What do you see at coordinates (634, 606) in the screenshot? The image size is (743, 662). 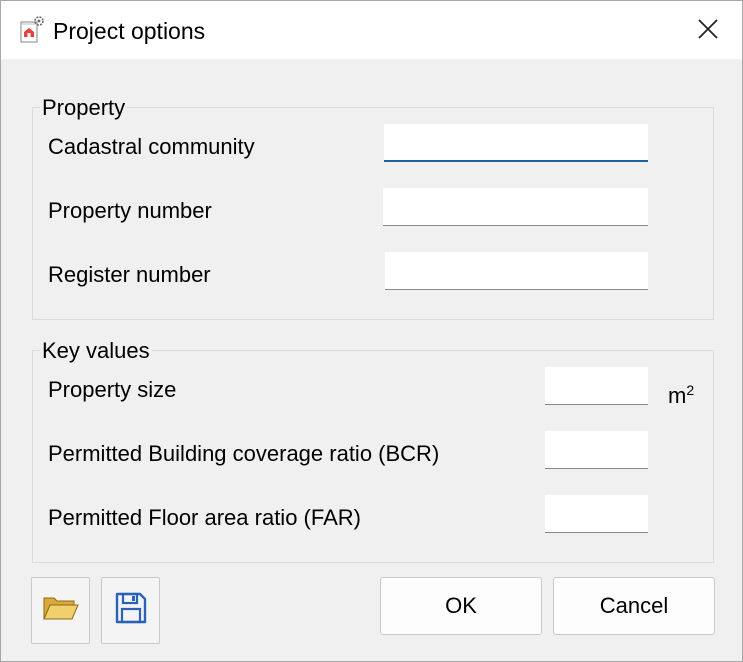 I see `cancel-button: Cancel` at bounding box center [634, 606].